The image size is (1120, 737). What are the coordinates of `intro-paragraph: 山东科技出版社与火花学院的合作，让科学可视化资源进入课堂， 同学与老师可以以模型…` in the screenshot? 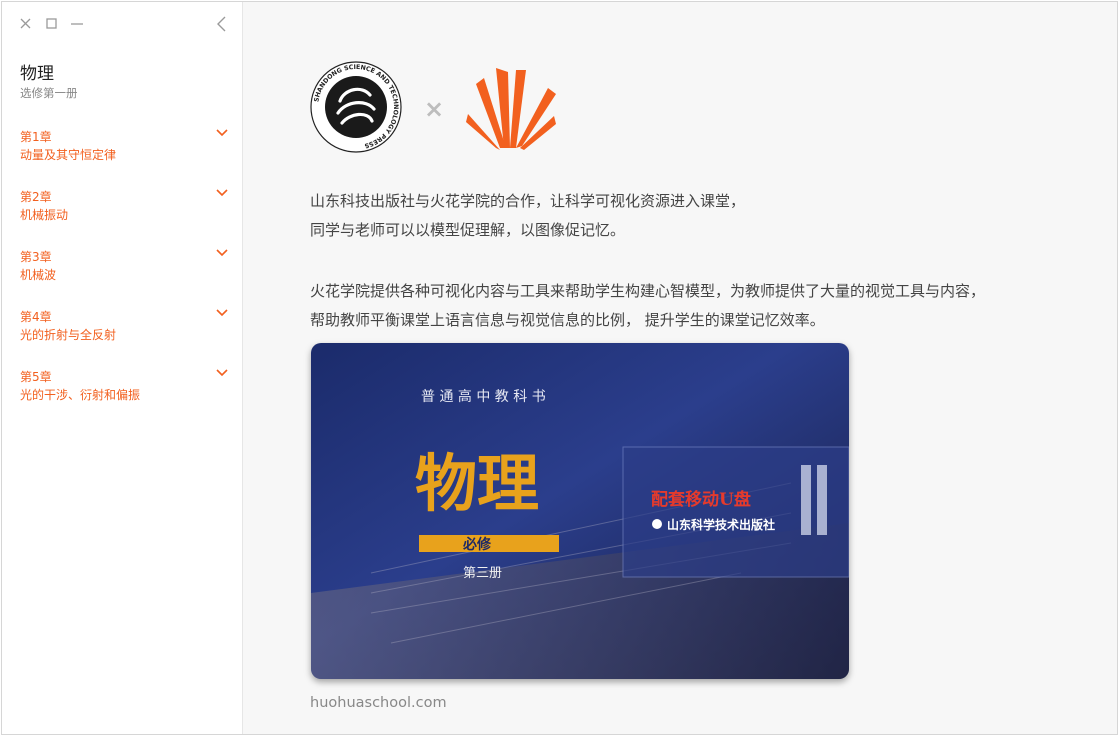 It's located at (527, 216).